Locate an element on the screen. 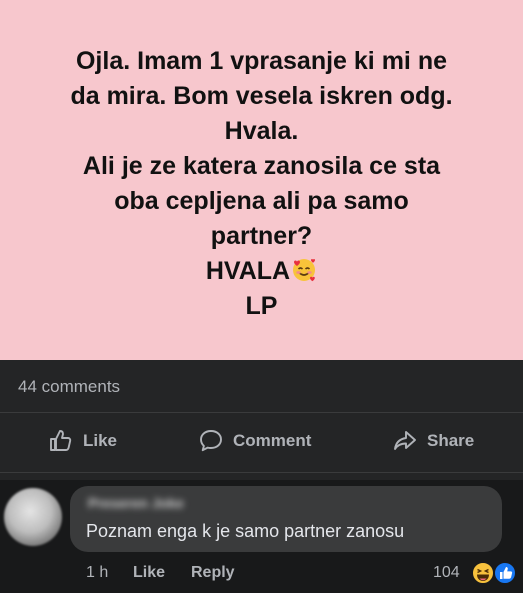 Image resolution: width=523 pixels, height=593 pixels. thumbs-up-icon is located at coordinates (61, 440).